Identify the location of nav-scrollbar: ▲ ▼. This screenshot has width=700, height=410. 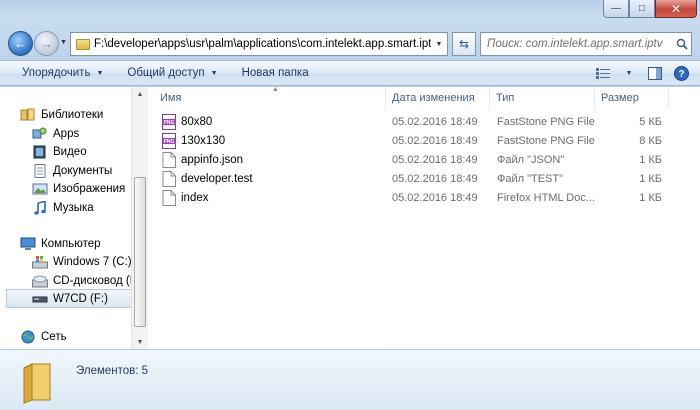
(139, 218).